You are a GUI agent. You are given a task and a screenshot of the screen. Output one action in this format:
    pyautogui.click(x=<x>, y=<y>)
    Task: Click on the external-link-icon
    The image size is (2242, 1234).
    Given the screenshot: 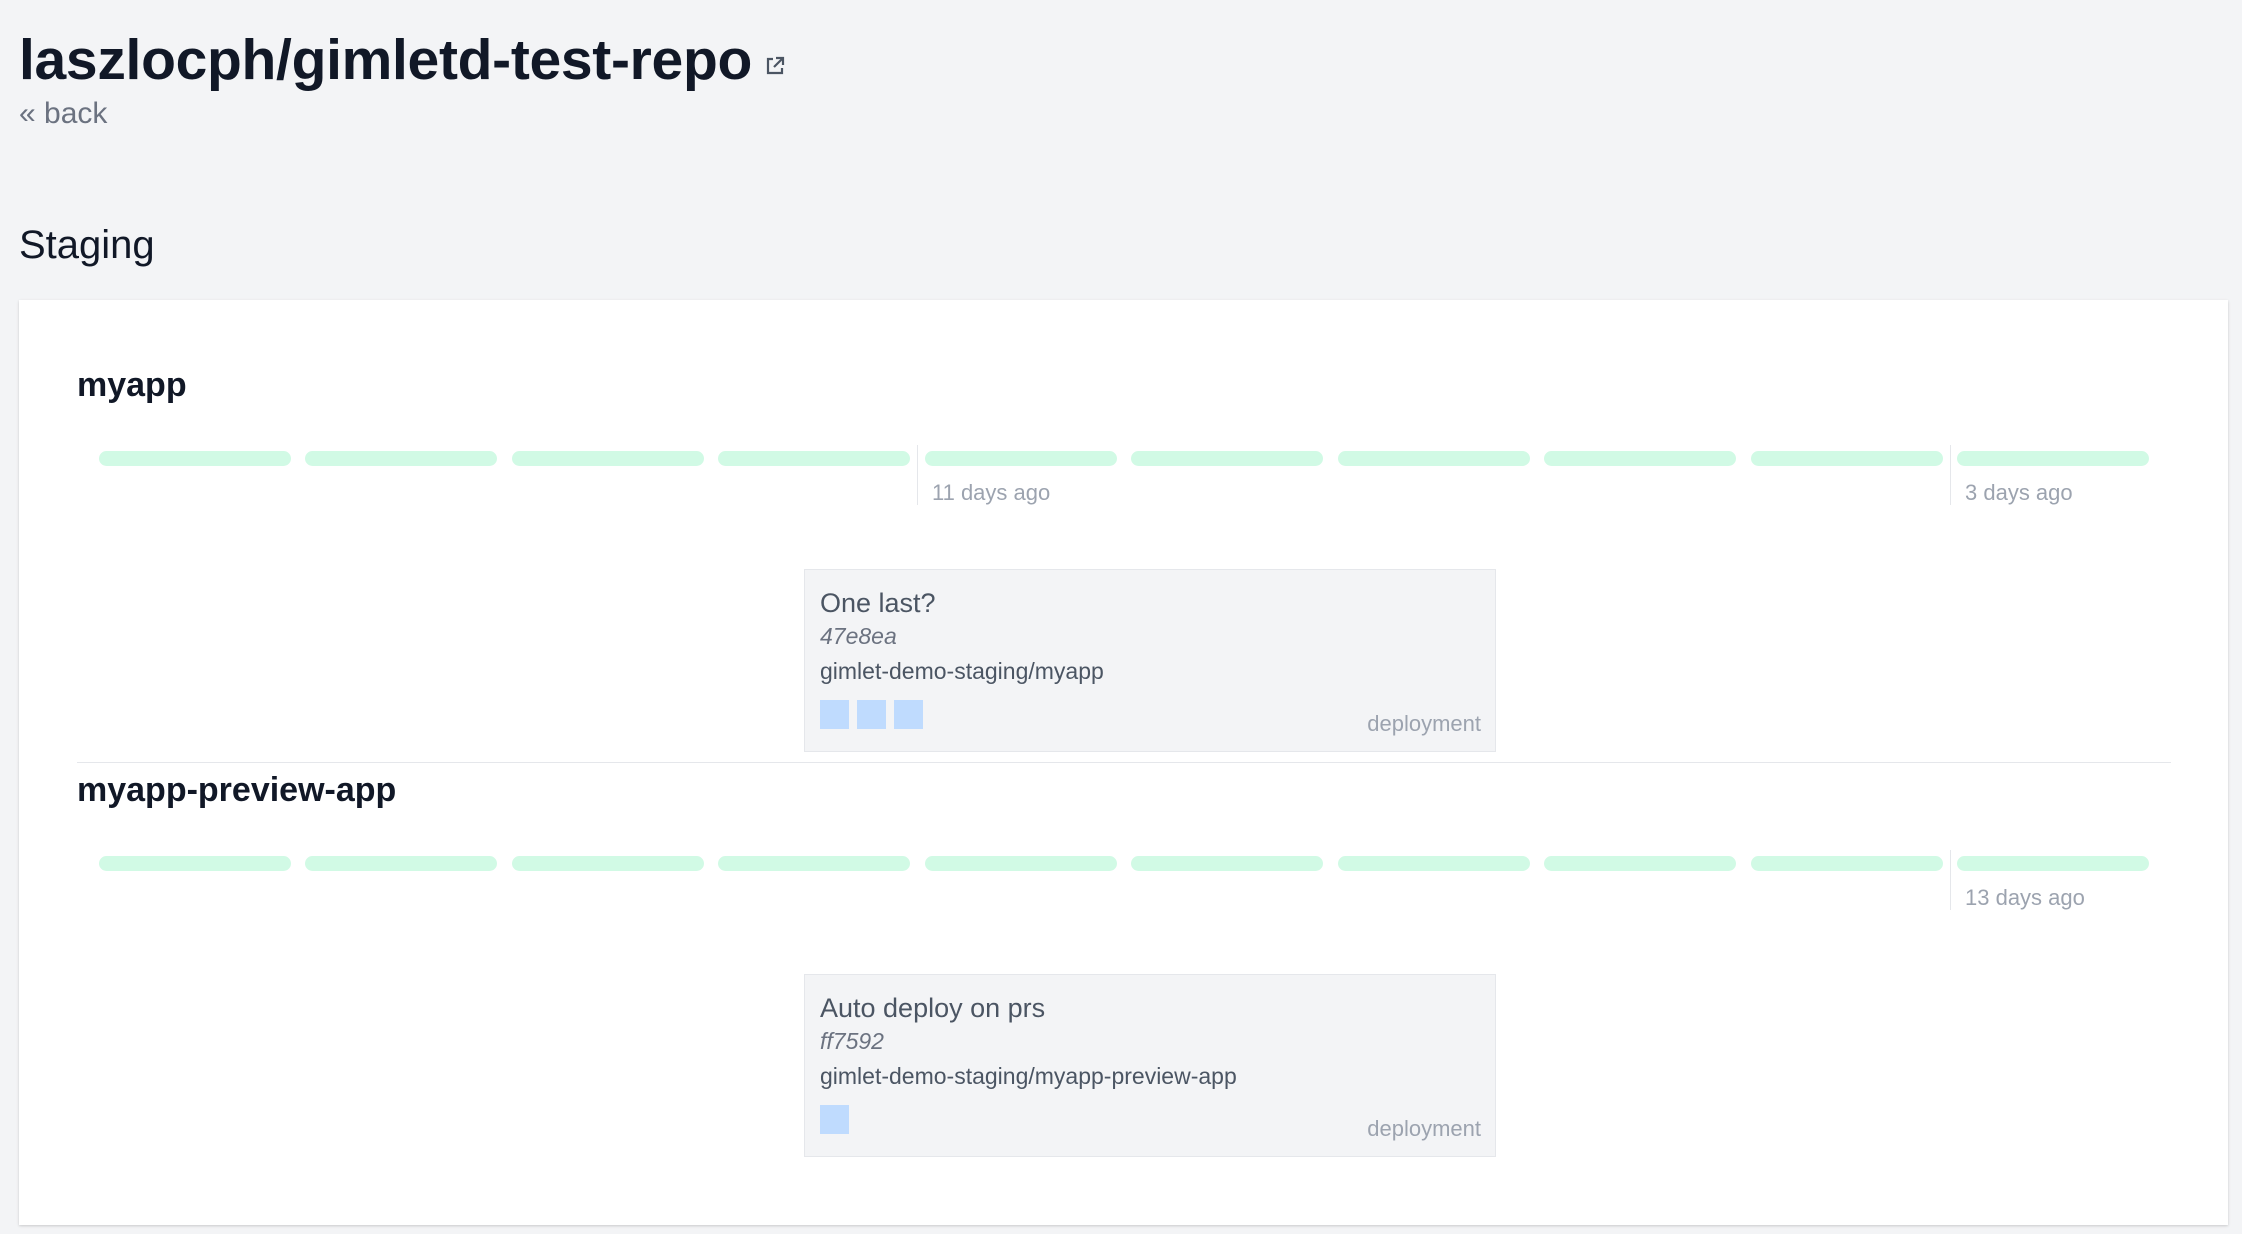 What is the action you would take?
    pyautogui.click(x=775, y=66)
    